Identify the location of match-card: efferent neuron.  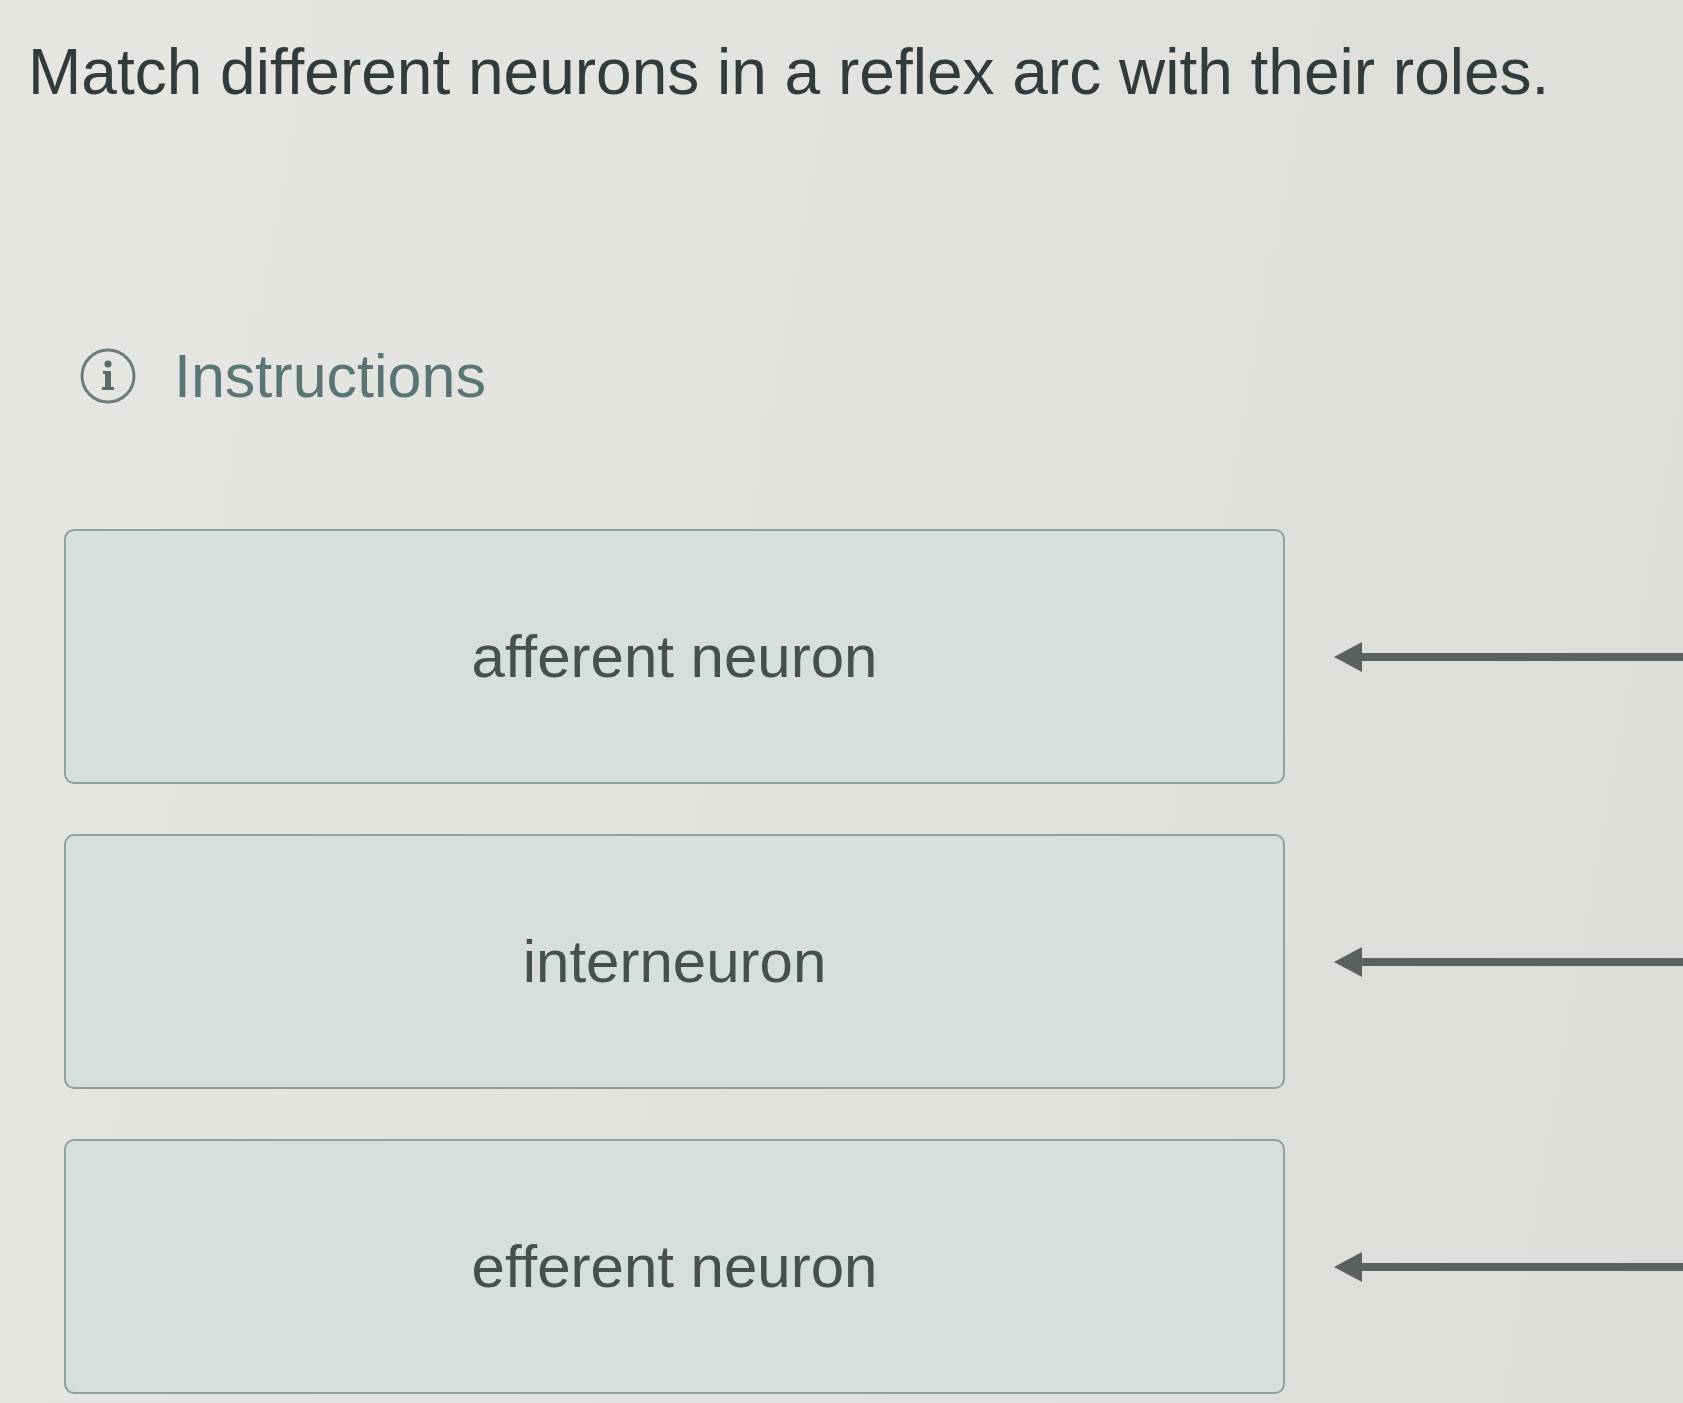
(674, 1266).